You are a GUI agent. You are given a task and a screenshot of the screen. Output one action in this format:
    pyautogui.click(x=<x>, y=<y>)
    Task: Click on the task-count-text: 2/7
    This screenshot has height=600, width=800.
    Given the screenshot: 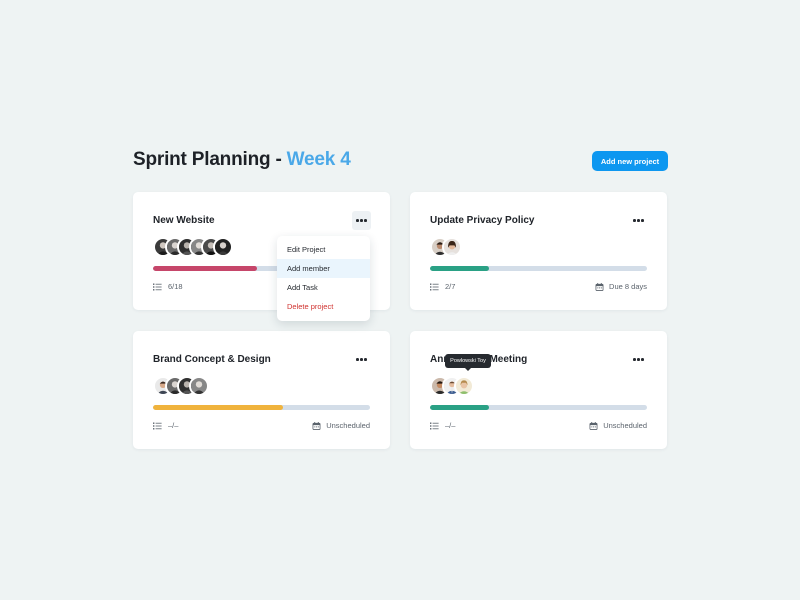 What is the action you would take?
    pyautogui.click(x=450, y=286)
    